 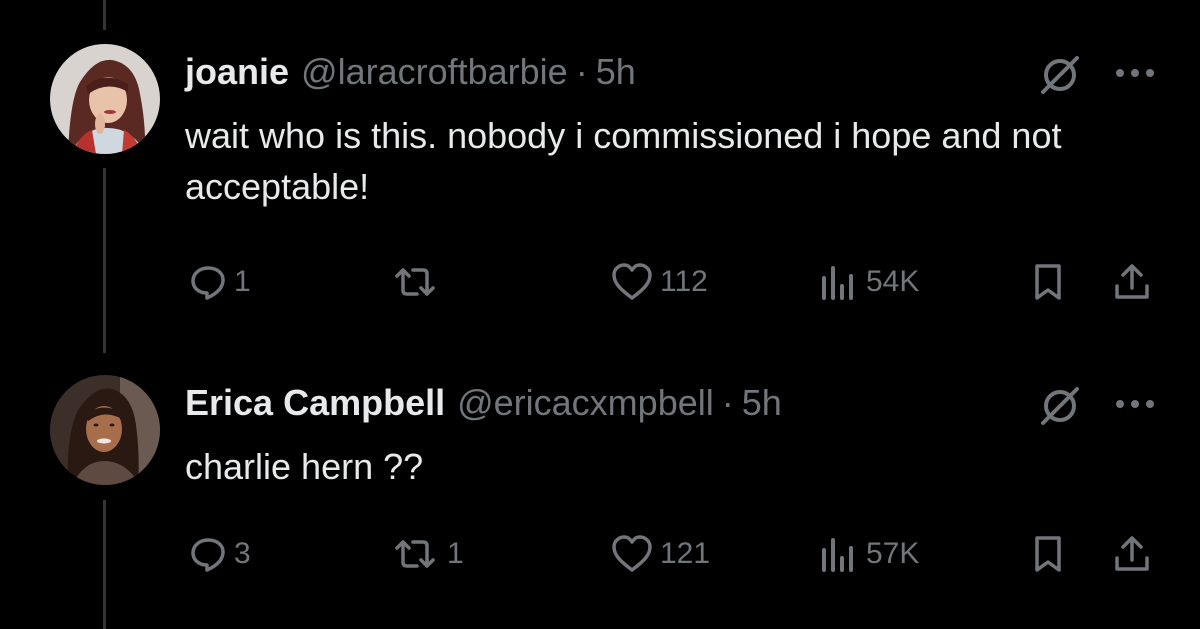 What do you see at coordinates (684, 281) in the screenshot?
I see `like-count: 112` at bounding box center [684, 281].